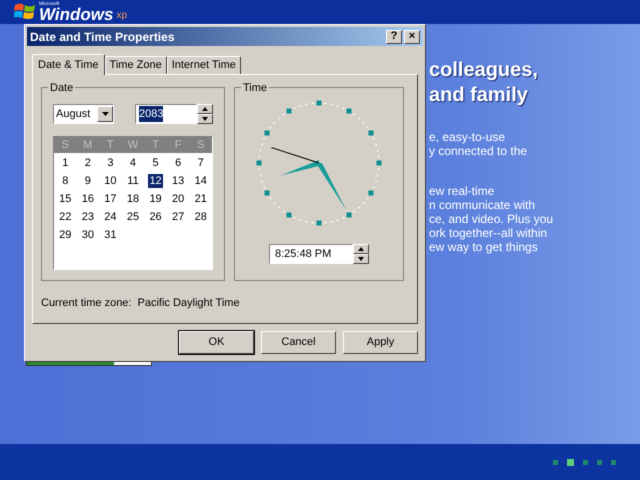 The image size is (640, 480). What do you see at coordinates (133, 145) in the screenshot?
I see `weekday-header: W` at bounding box center [133, 145].